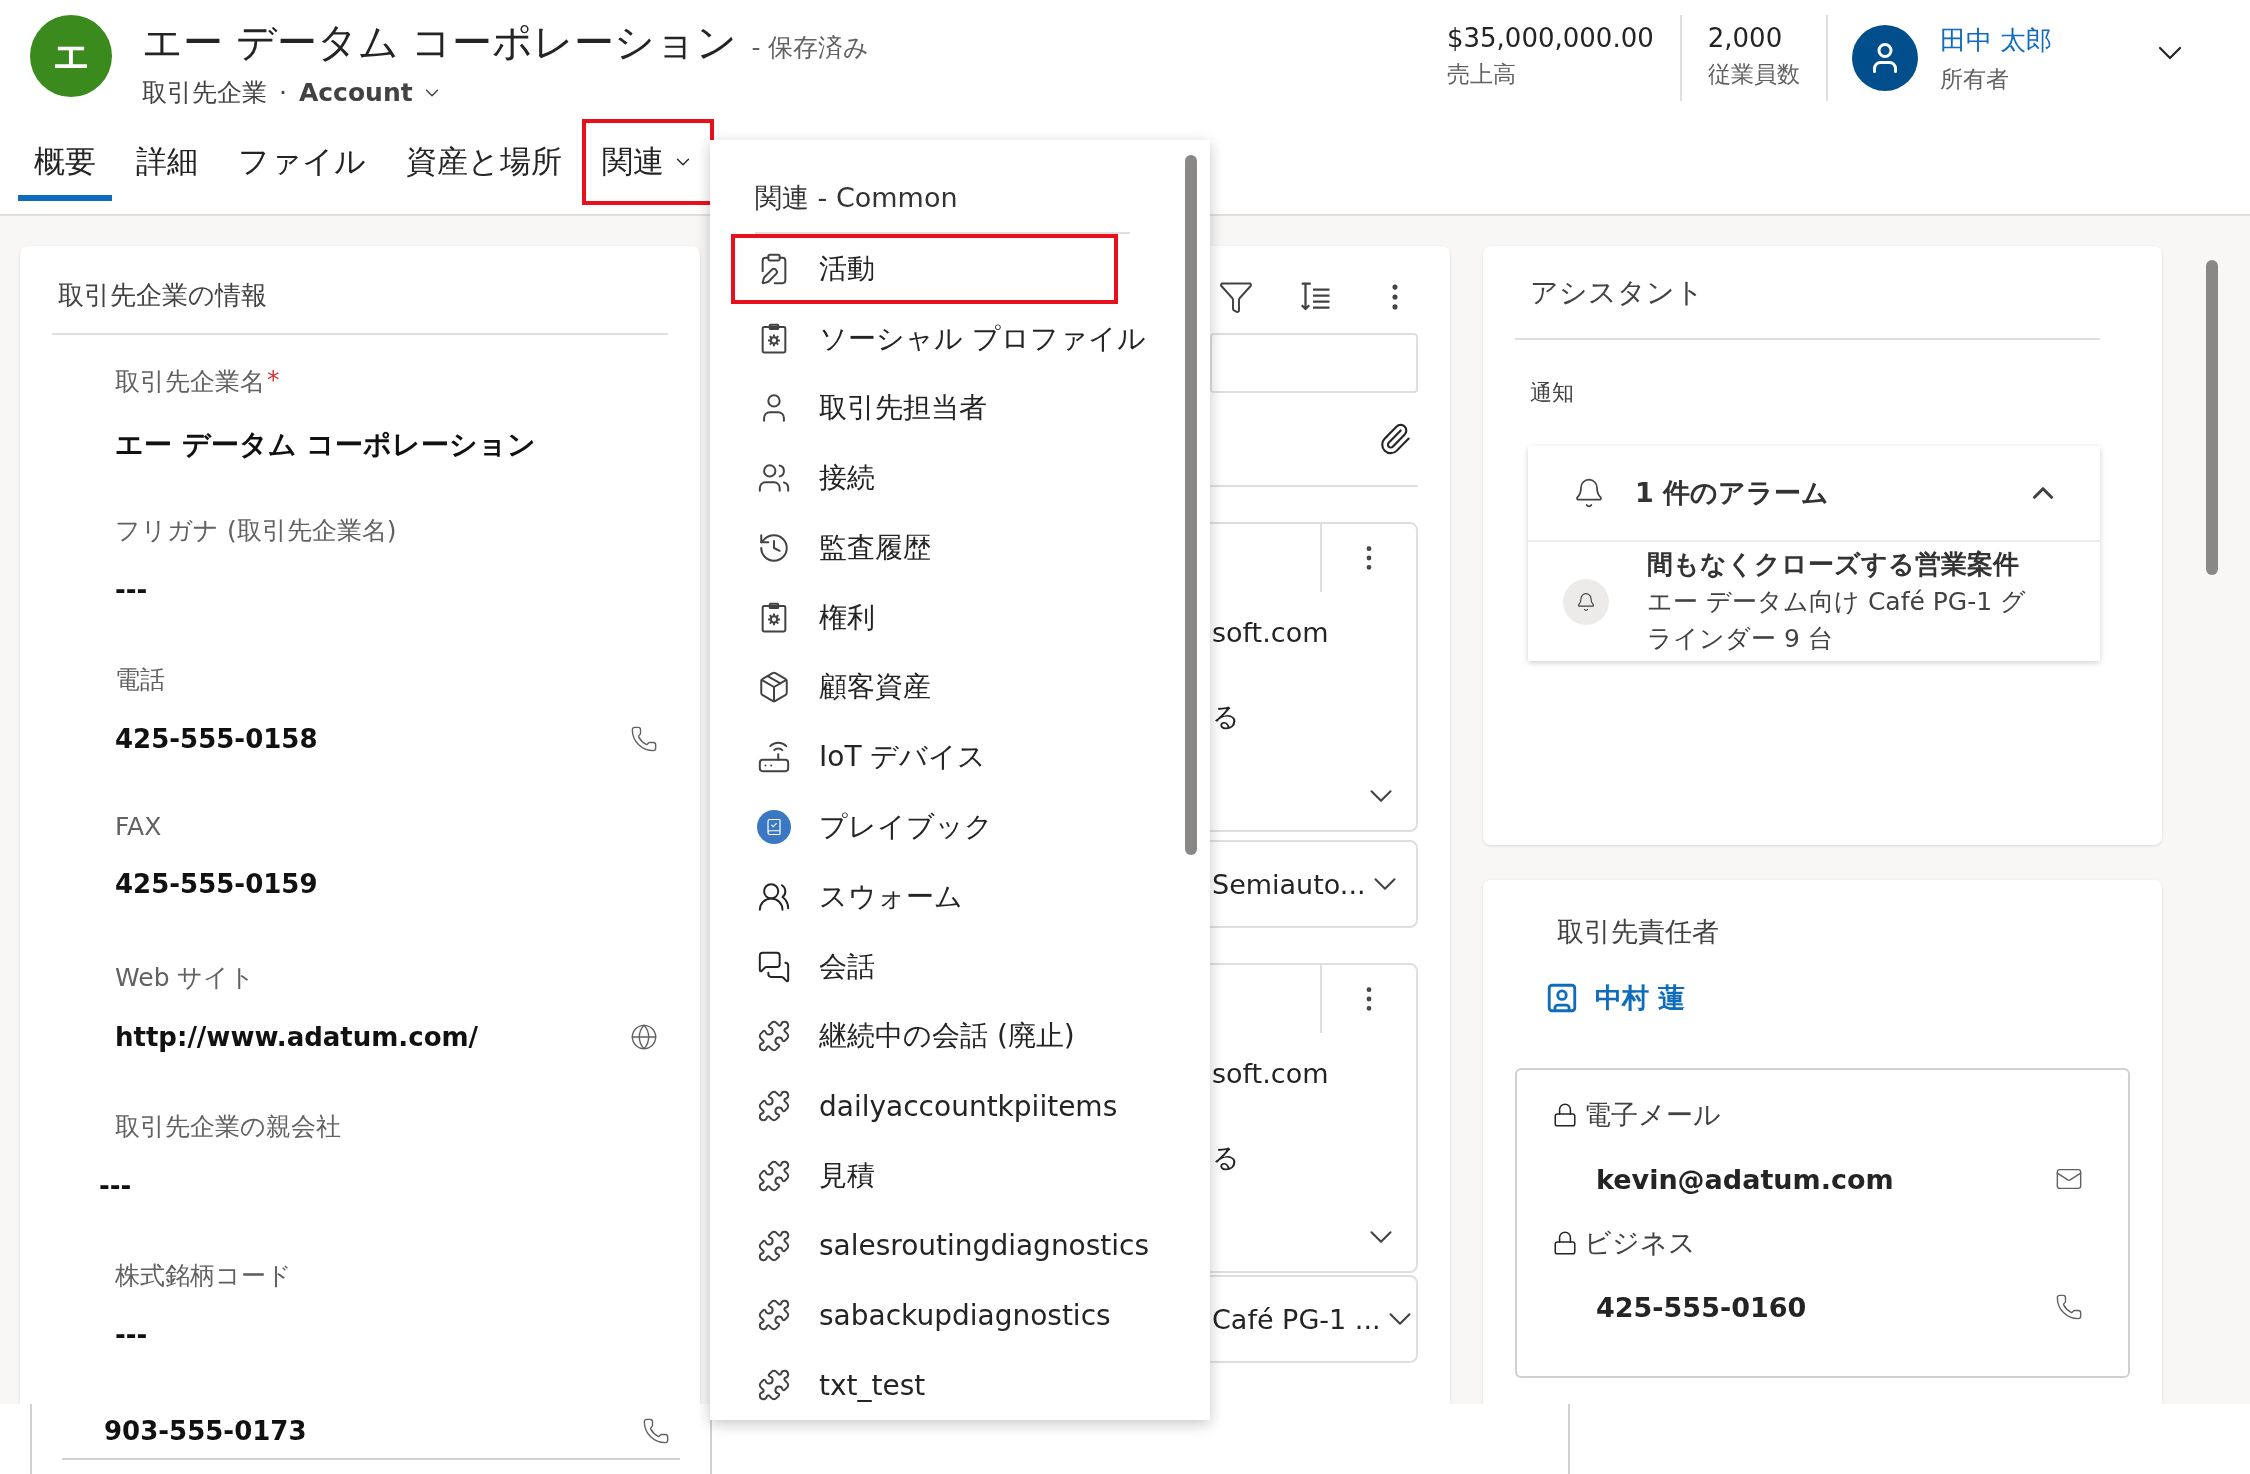 The width and height of the screenshot is (2250, 1474). I want to click on tab: 詳細, so click(167, 162).